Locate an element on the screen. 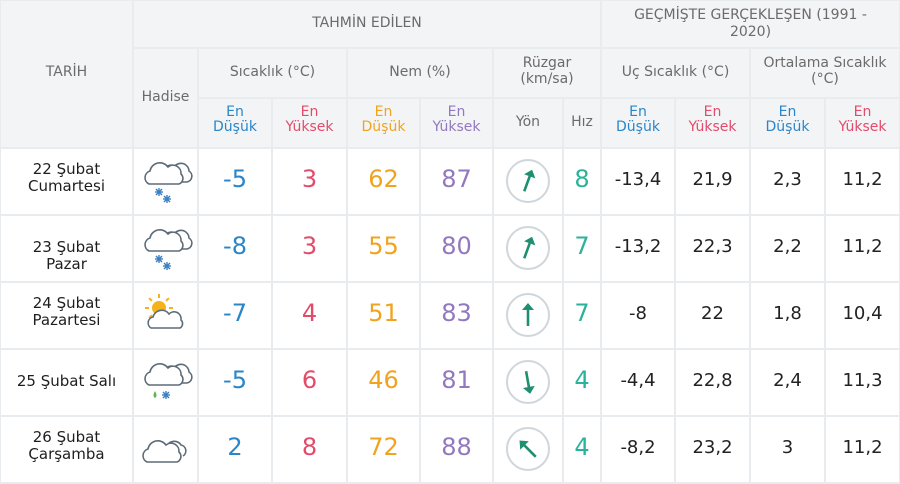  header-uc-sicaklik-label: Uç Sıcaklık (°C) is located at coordinates (675, 72).